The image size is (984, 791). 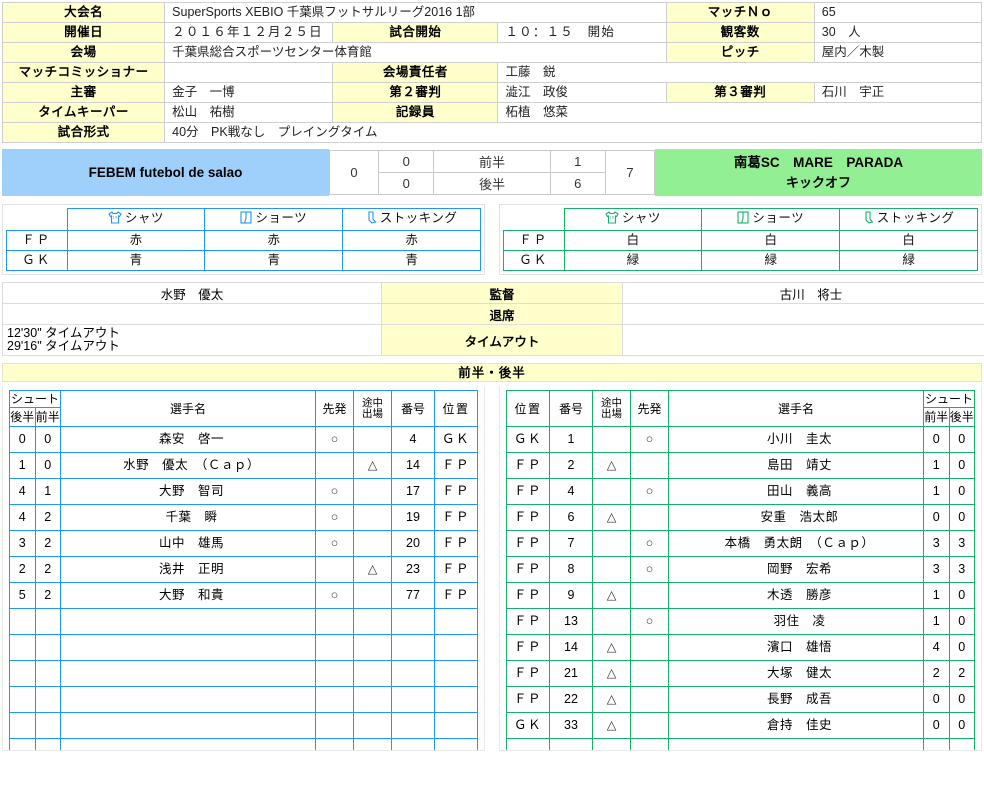 What do you see at coordinates (582, 92) in the screenshot?
I see `referee2-value: 澁江 政俊` at bounding box center [582, 92].